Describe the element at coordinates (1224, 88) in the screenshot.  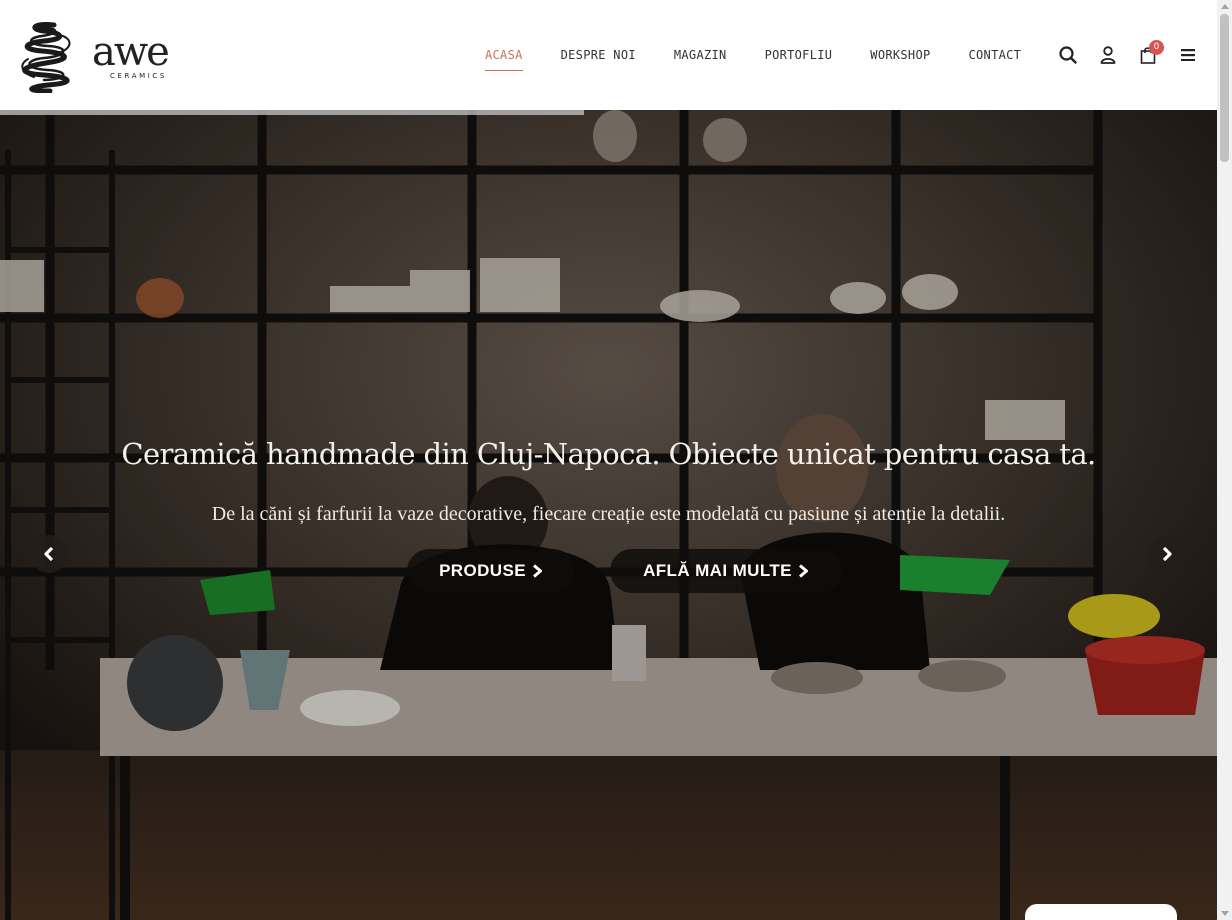
I see `scrollbar-thumb` at that location.